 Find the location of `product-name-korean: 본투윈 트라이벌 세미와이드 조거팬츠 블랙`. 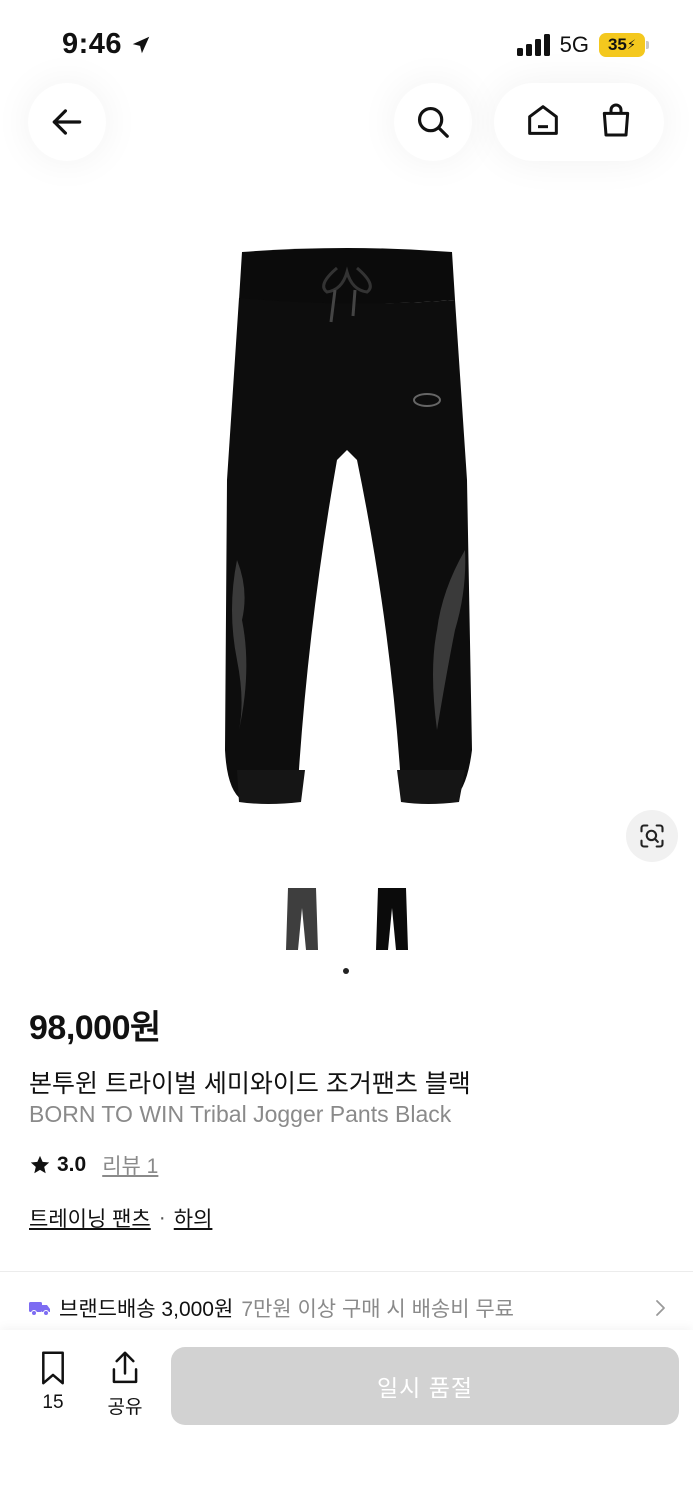

product-name-korean: 본투윈 트라이벌 세미와이드 조거팬츠 블랙 is located at coordinates (250, 1084).